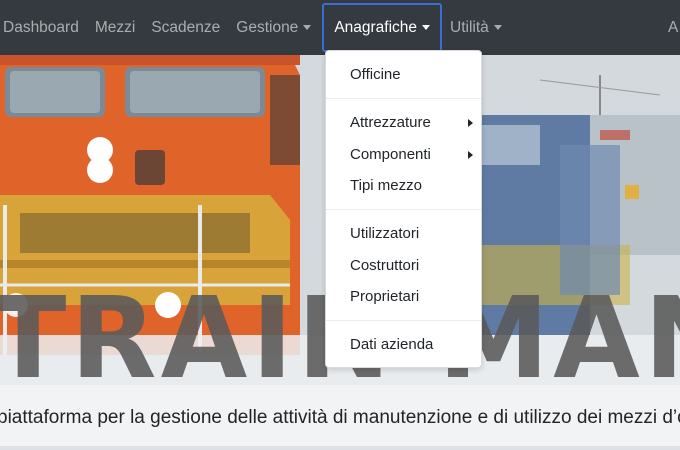  I want to click on menu-item-label: Officine, so click(375, 74).